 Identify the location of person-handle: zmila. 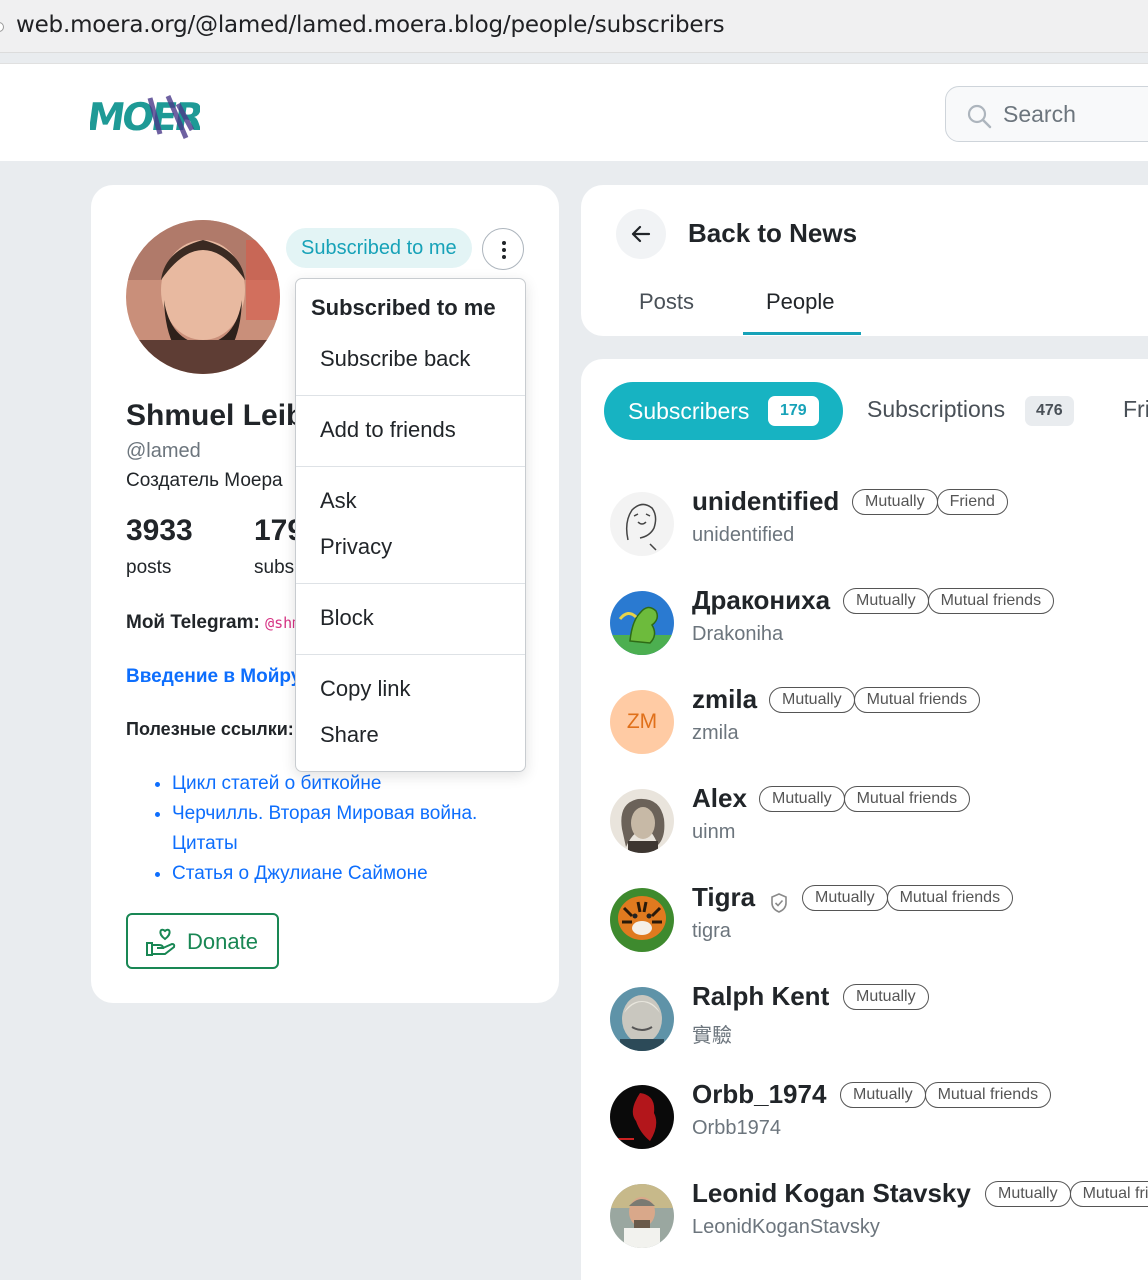
(715, 733).